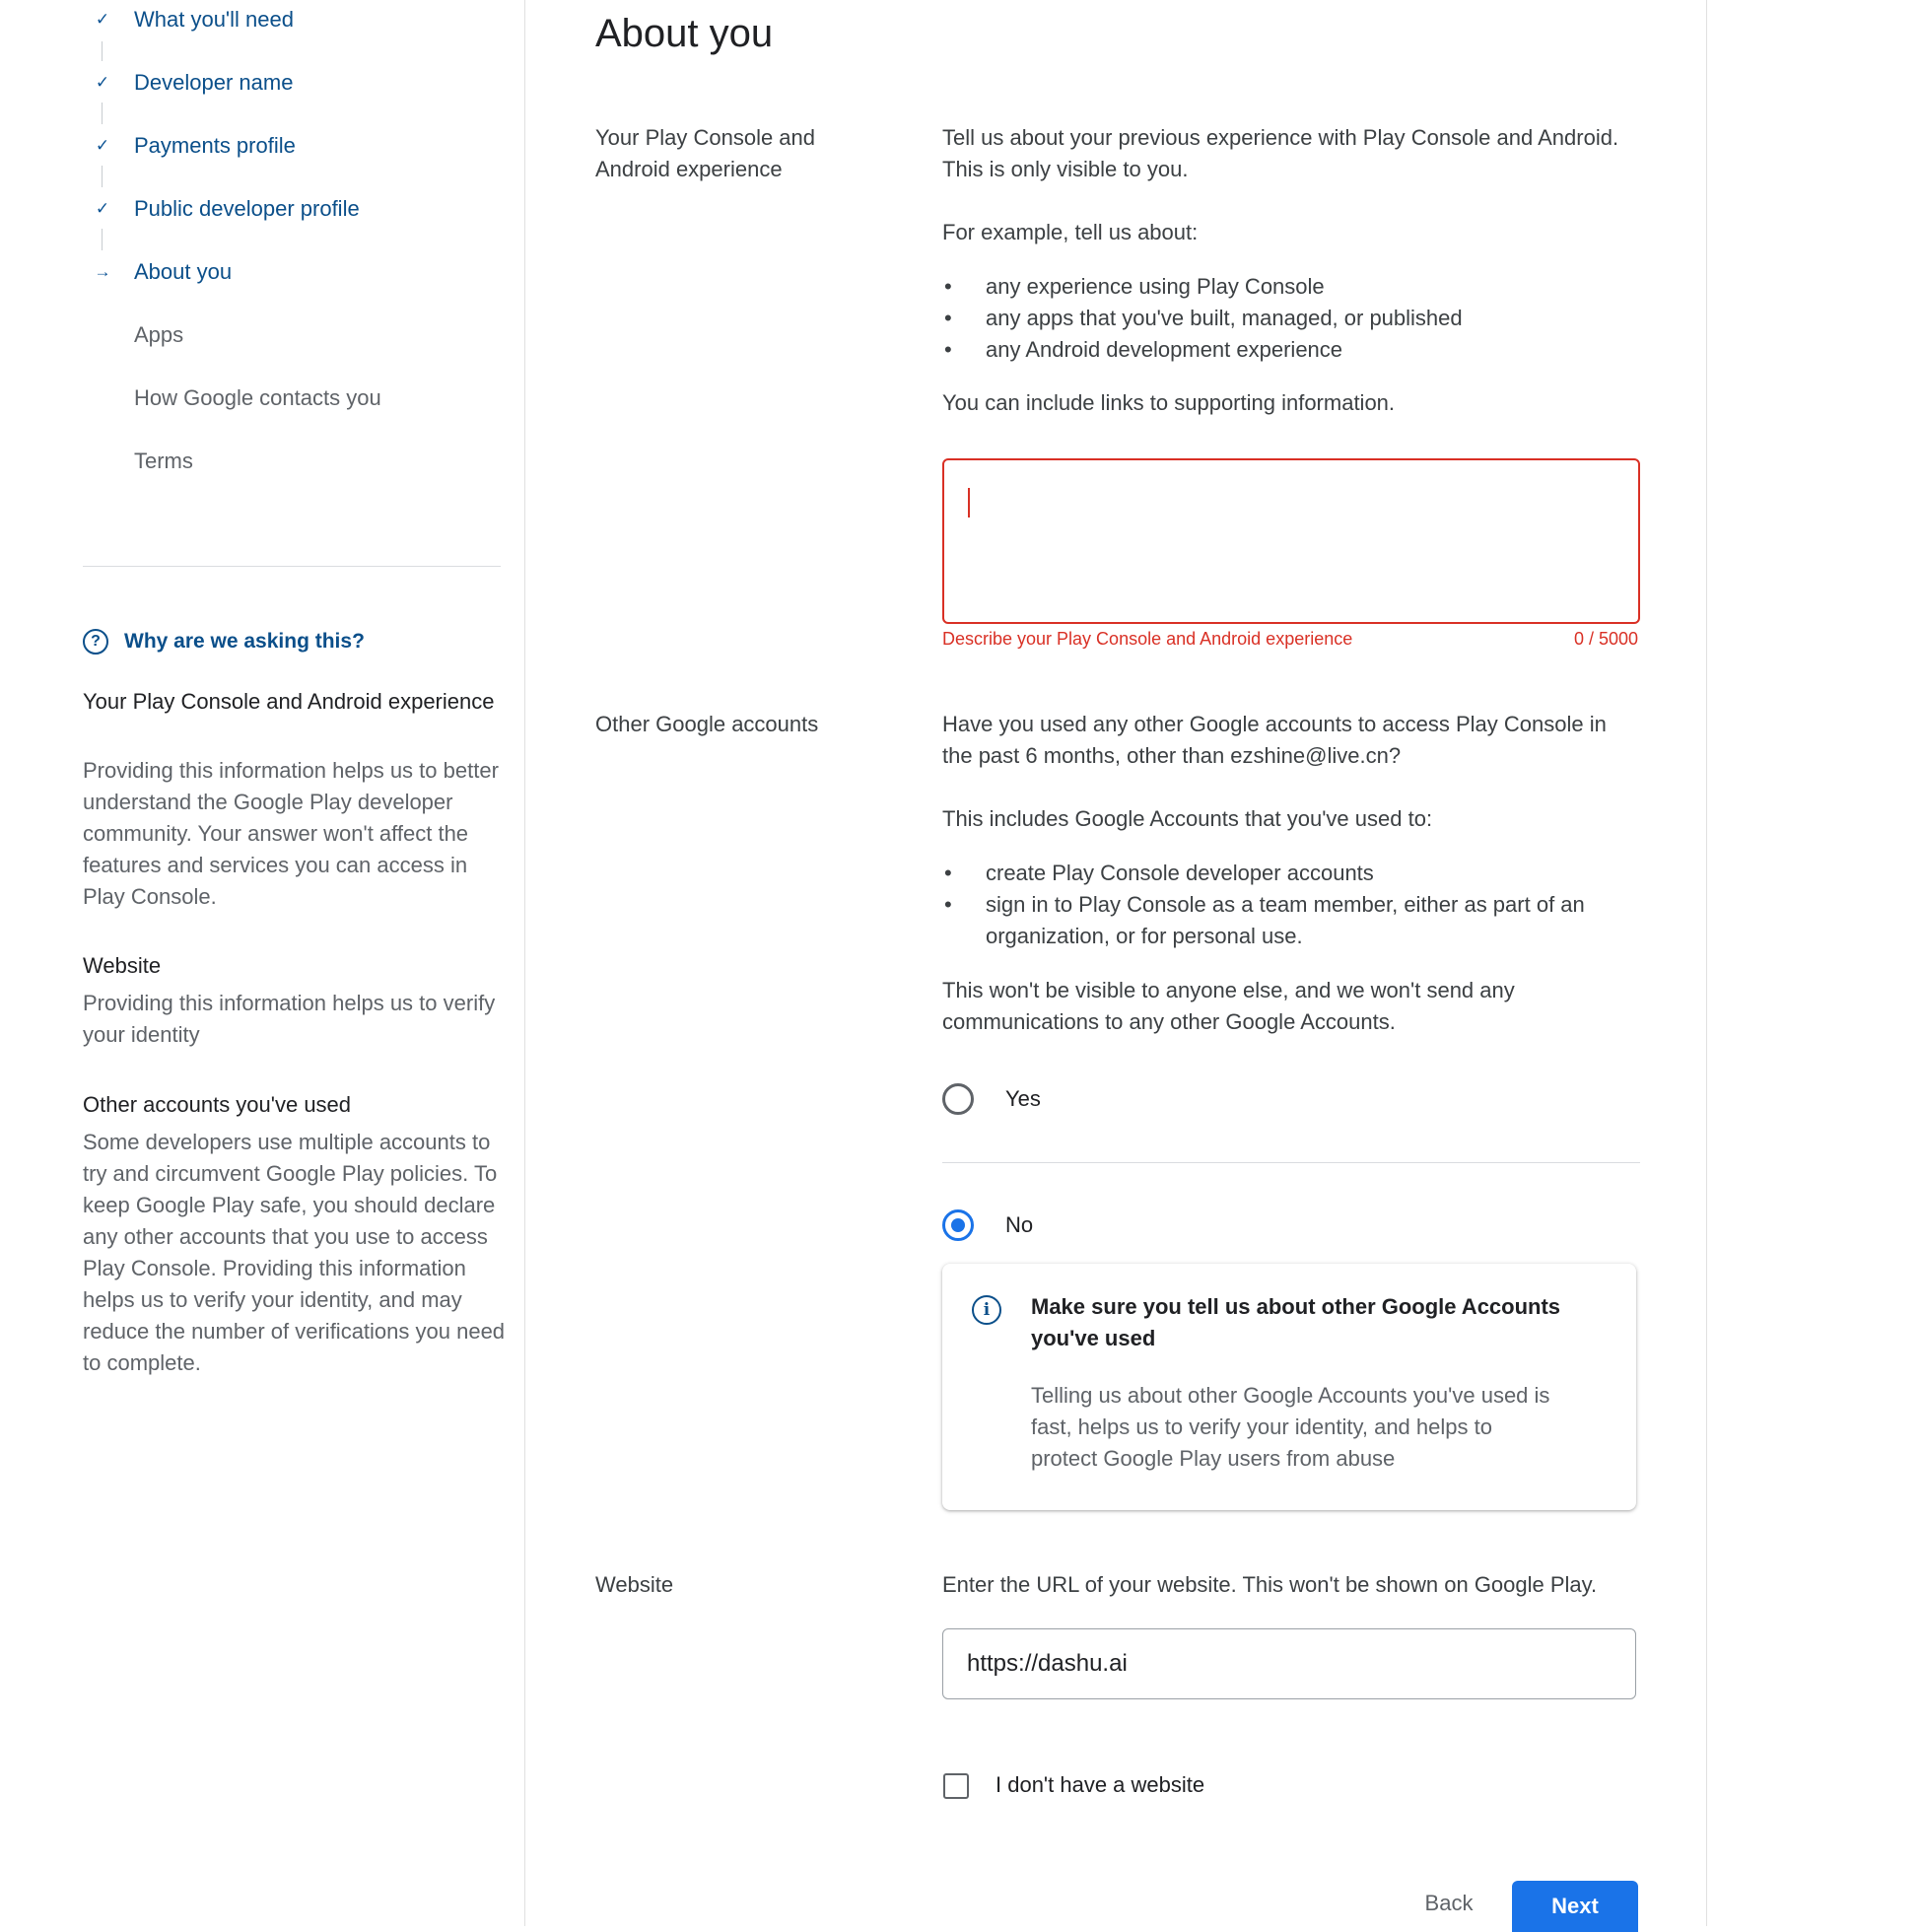 Image resolution: width=1922 pixels, height=1932 pixels. I want to click on list-item: create Play Console developer accounts, so click(1292, 874).